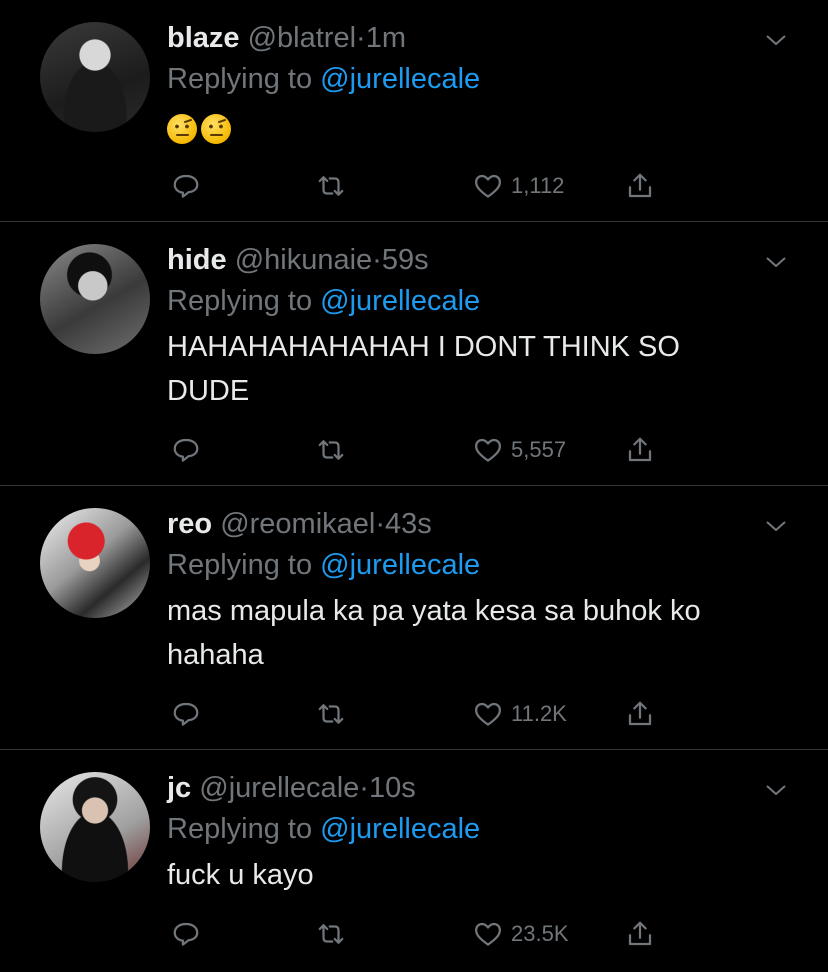 The height and width of the screenshot is (972, 828). What do you see at coordinates (482, 524) in the screenshot?
I see `tweet-header: reo @reomikael·43s` at bounding box center [482, 524].